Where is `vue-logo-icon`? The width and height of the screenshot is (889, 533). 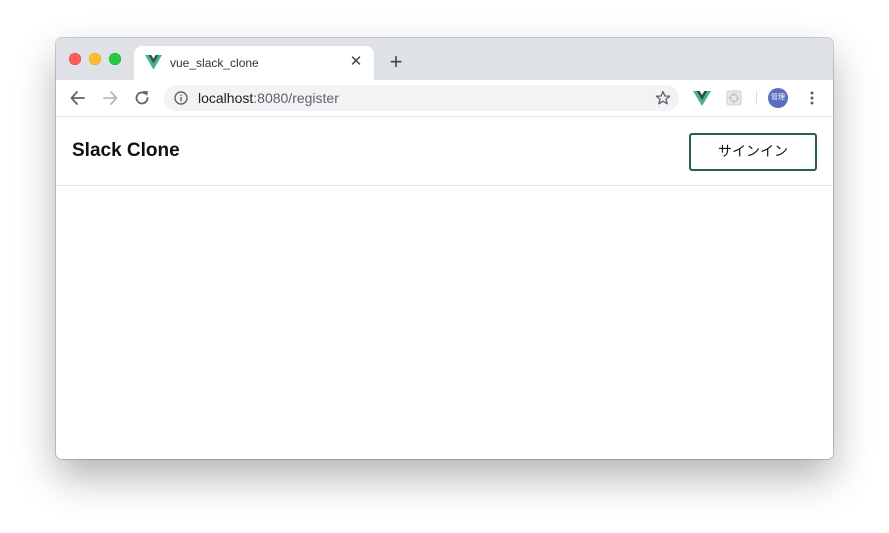
vue-logo-icon is located at coordinates (153, 62).